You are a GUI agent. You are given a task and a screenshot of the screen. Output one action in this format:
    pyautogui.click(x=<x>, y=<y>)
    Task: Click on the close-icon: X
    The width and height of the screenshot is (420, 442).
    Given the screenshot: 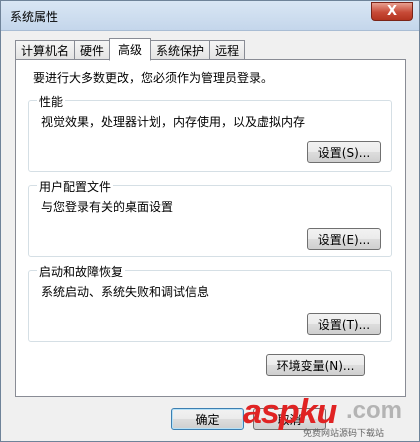 What is the action you would take?
    pyautogui.click(x=392, y=11)
    